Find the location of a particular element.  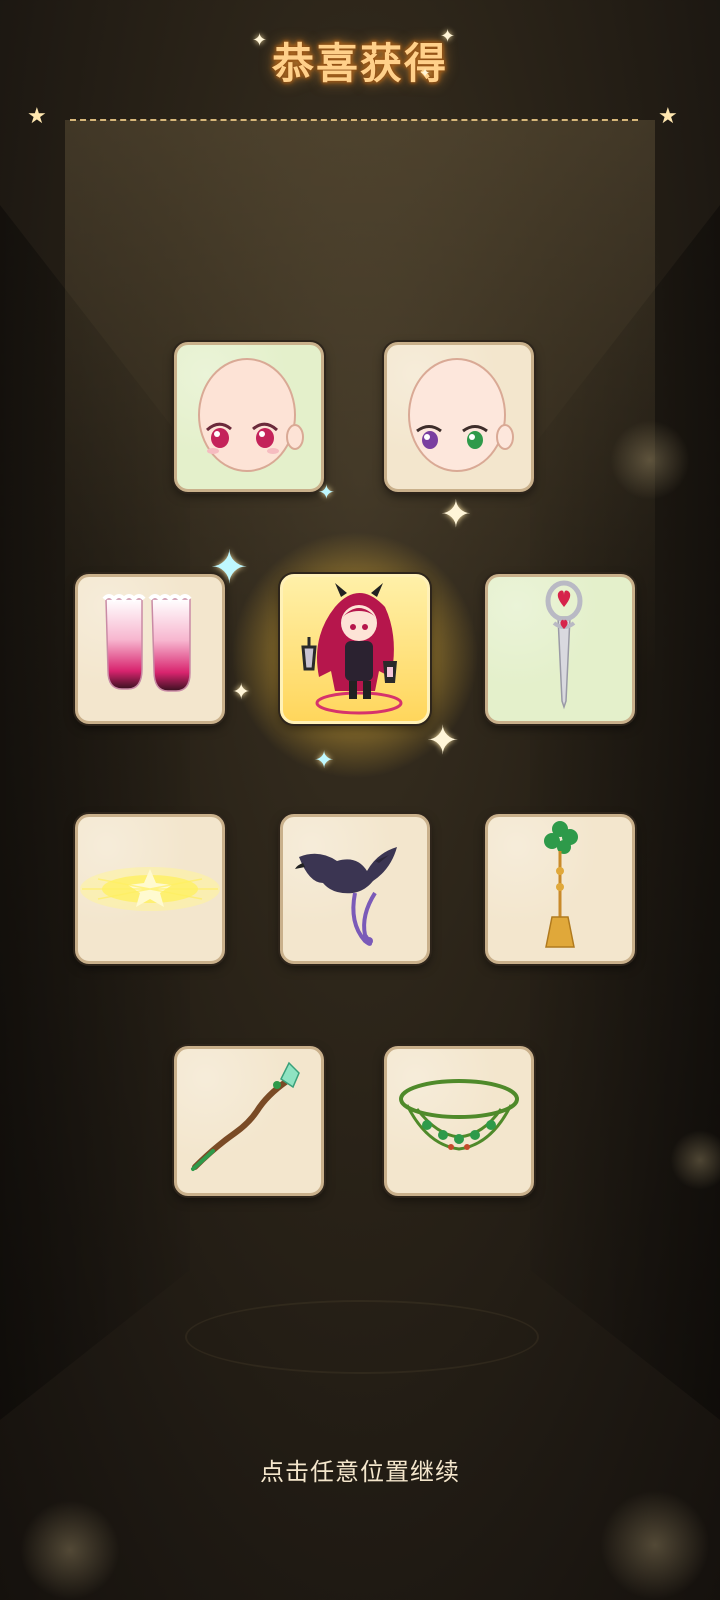

continue-hint: 点击任意位置继续 is located at coordinates (360, 1472).